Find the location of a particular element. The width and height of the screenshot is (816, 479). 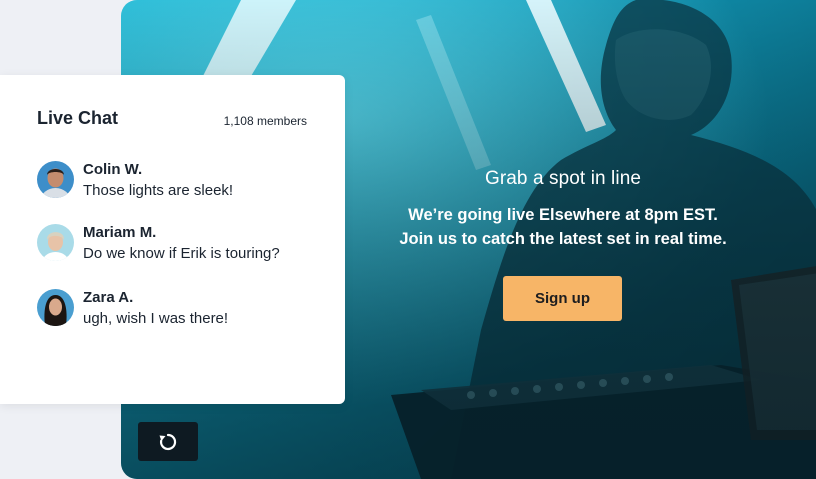

message-text: ugh, wish I was there! is located at coordinates (156, 318).